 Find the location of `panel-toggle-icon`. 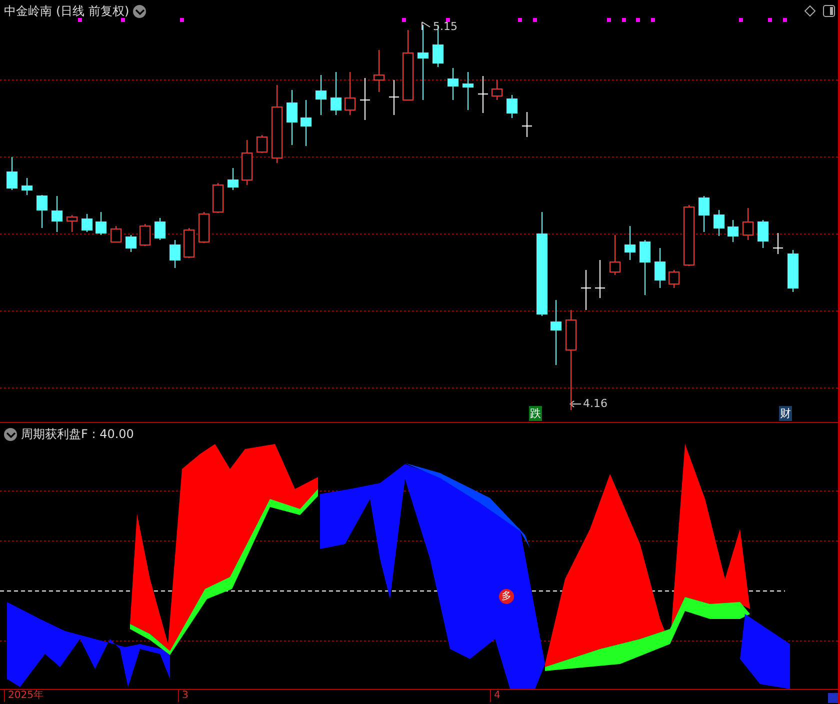

panel-toggle-icon is located at coordinates (829, 11).